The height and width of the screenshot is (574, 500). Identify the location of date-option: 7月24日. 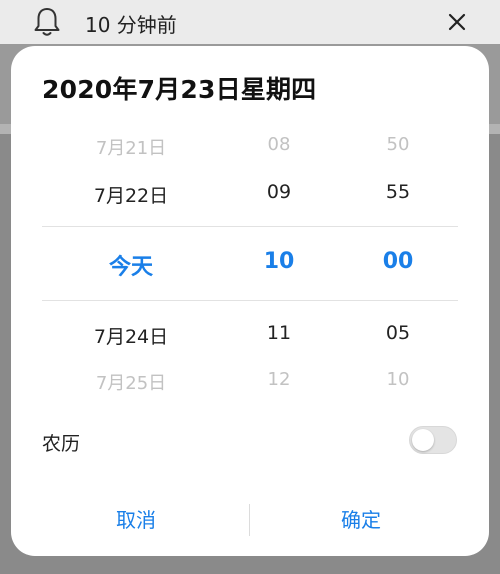
(131, 335).